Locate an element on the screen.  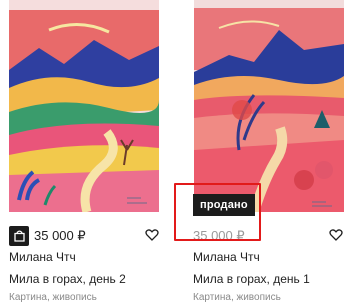
shopping-bag-icon is located at coordinates (19, 236).